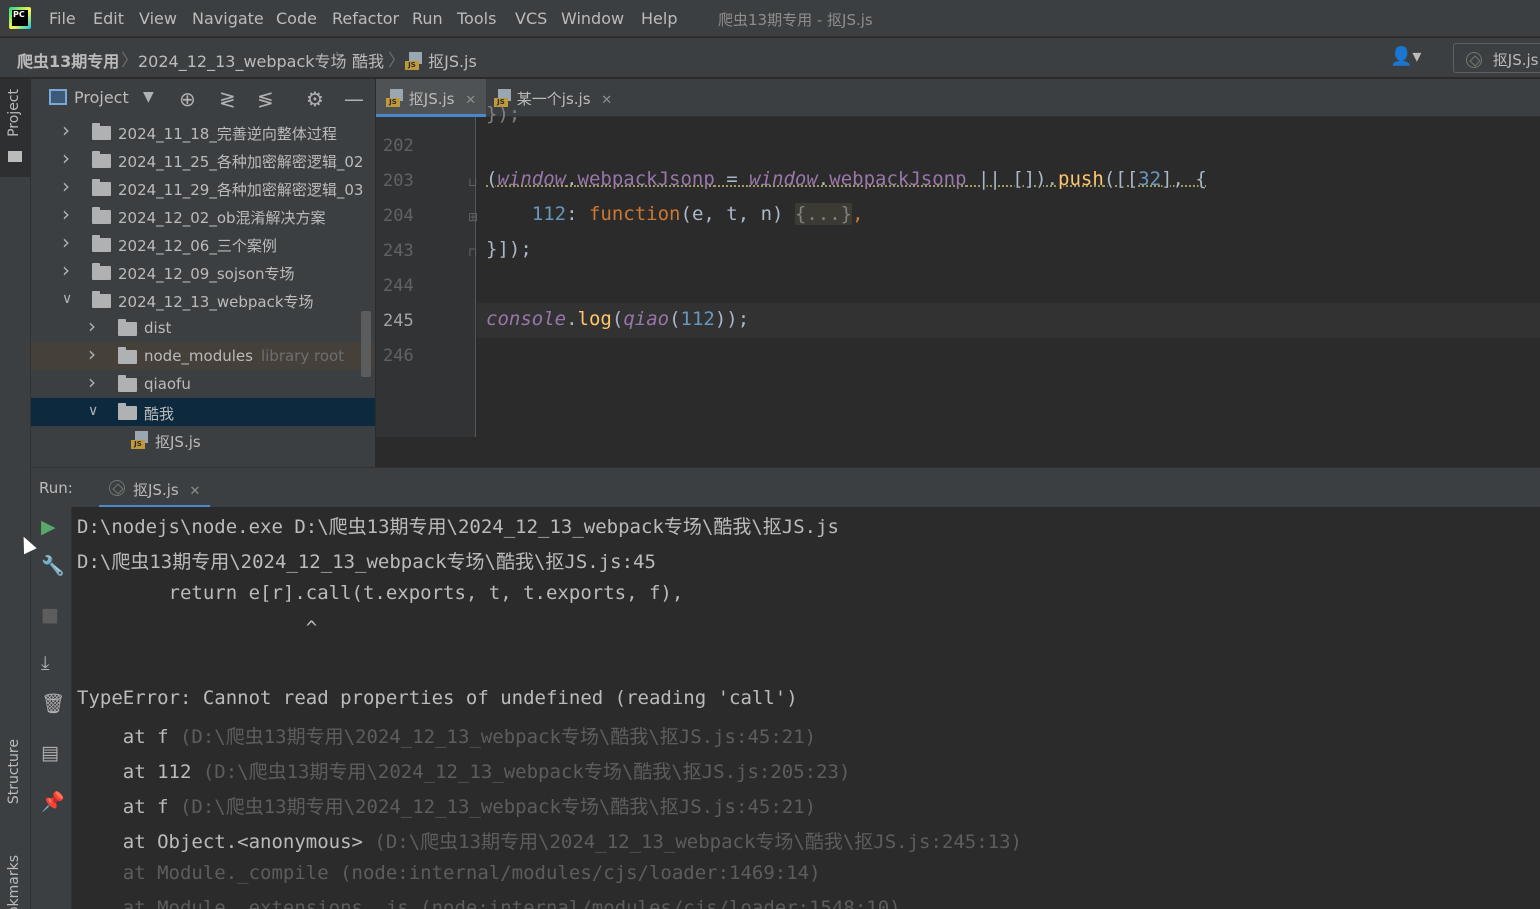 This screenshot has width=1540, height=909. I want to click on tree-folder-item: › 2024_12_09_sojson专场, so click(203, 272).